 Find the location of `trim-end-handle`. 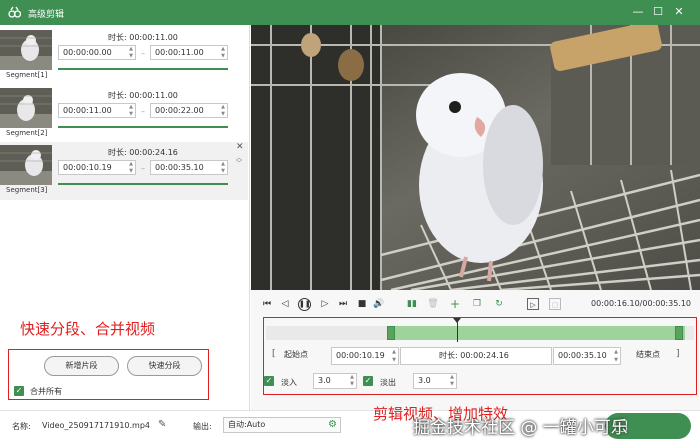

trim-end-handle is located at coordinates (679, 333).